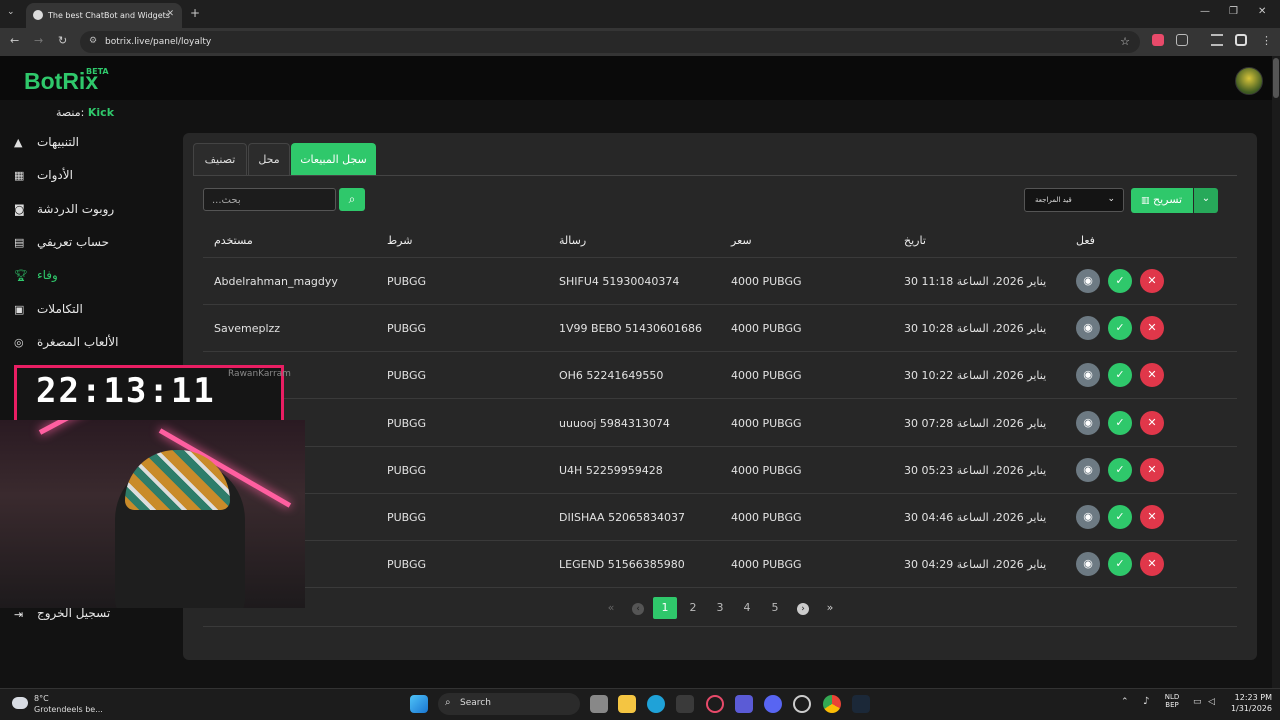 The image size is (1280, 720). I want to click on chat-icon: ▣, so click(19, 309).